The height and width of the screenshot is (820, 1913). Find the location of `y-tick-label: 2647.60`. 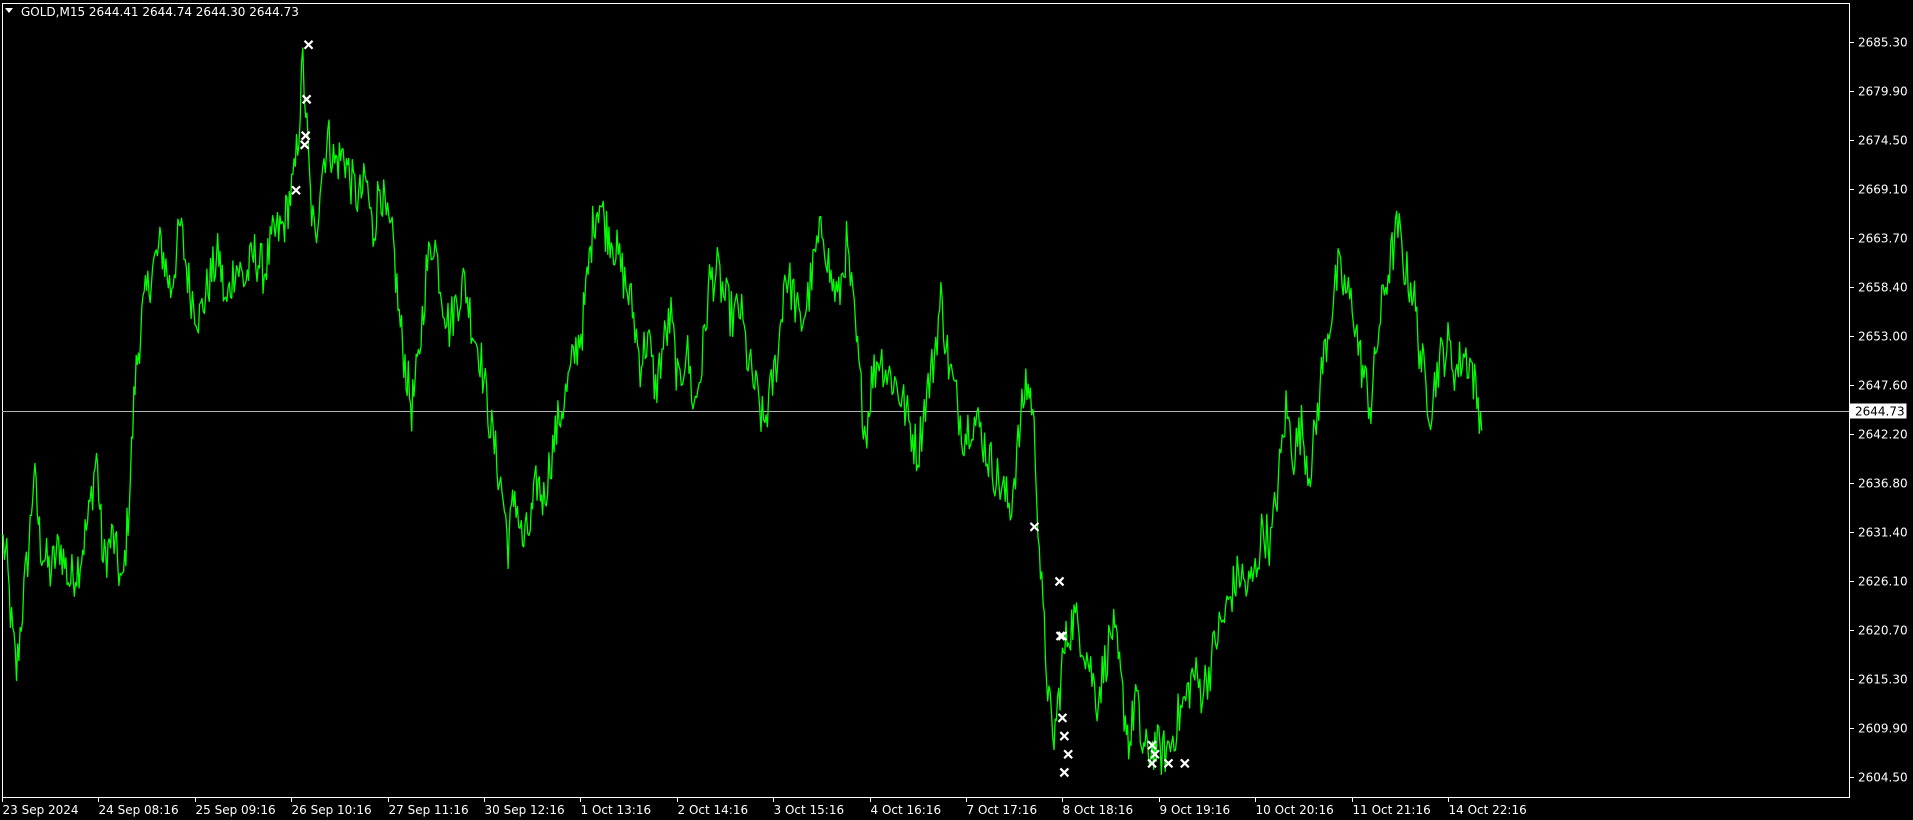

y-tick-label: 2647.60 is located at coordinates (1883, 386).